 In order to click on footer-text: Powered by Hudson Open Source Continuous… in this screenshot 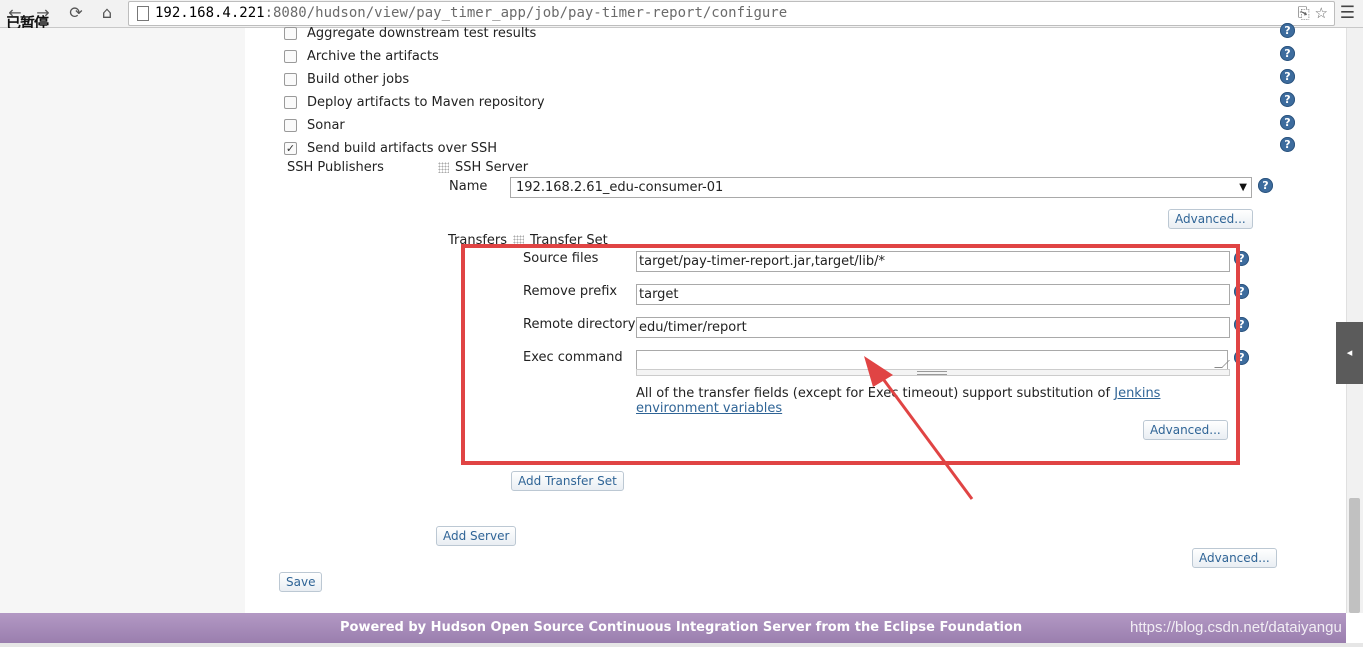, I will do `click(681, 627)`.